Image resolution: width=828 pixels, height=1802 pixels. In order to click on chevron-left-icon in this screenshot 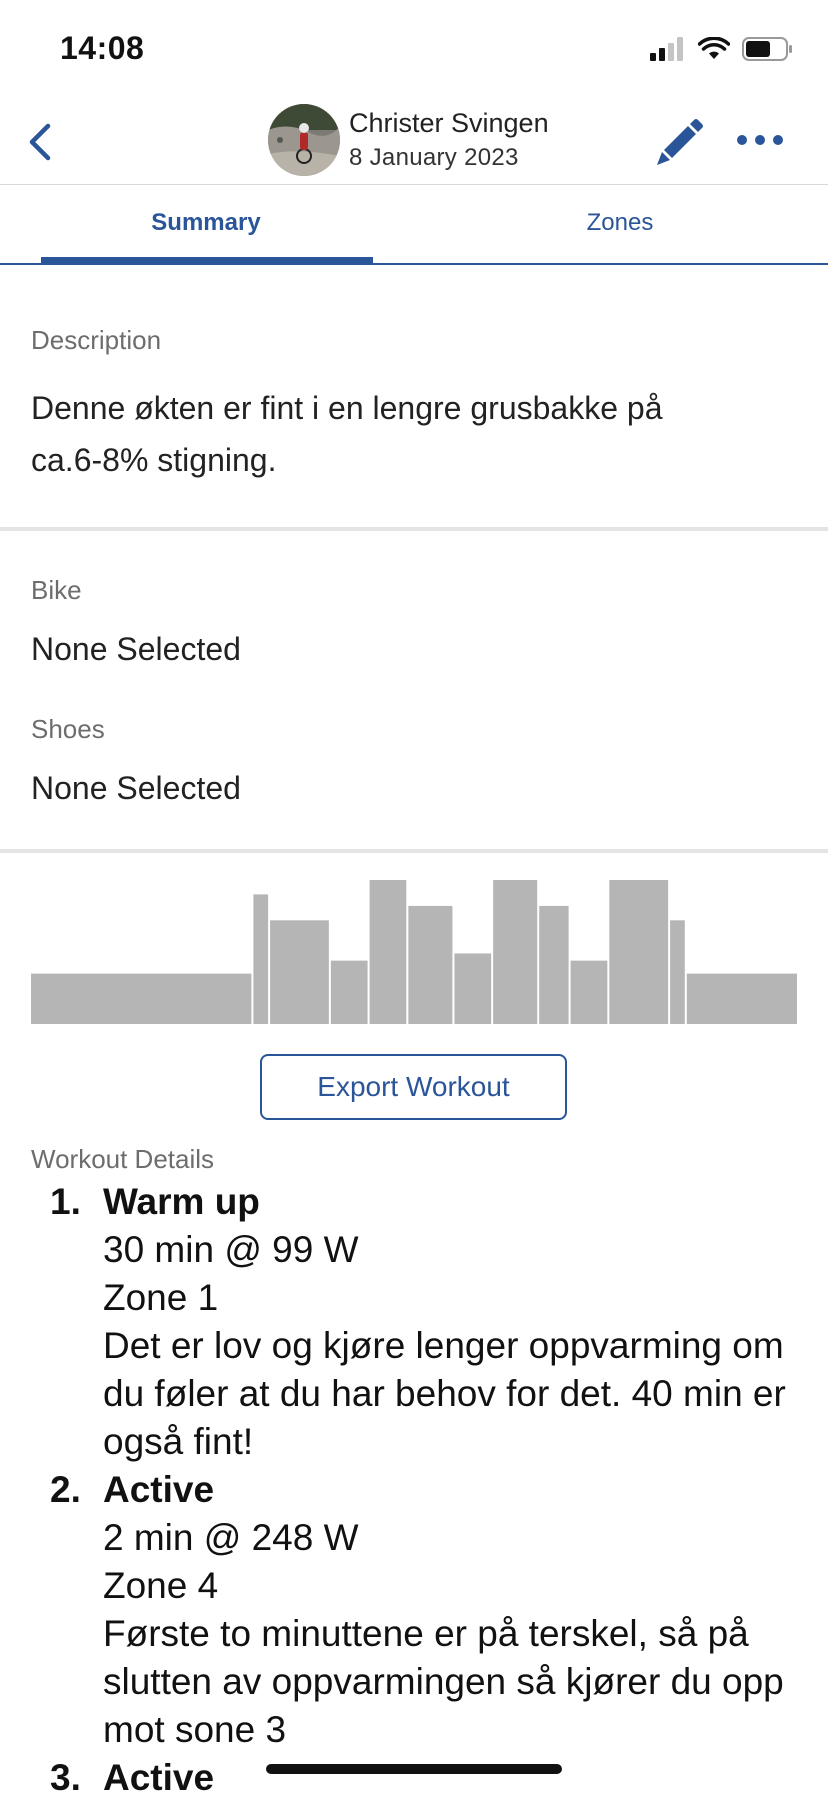, I will do `click(40, 142)`.